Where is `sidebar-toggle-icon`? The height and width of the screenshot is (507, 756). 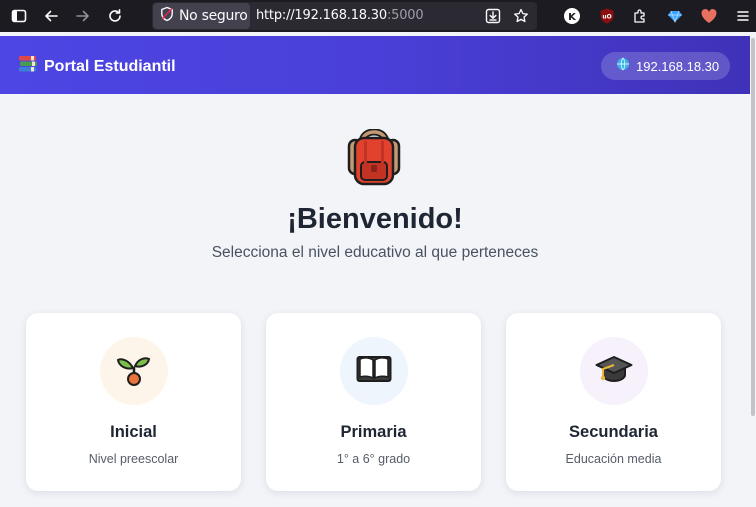 sidebar-toggle-icon is located at coordinates (19, 16).